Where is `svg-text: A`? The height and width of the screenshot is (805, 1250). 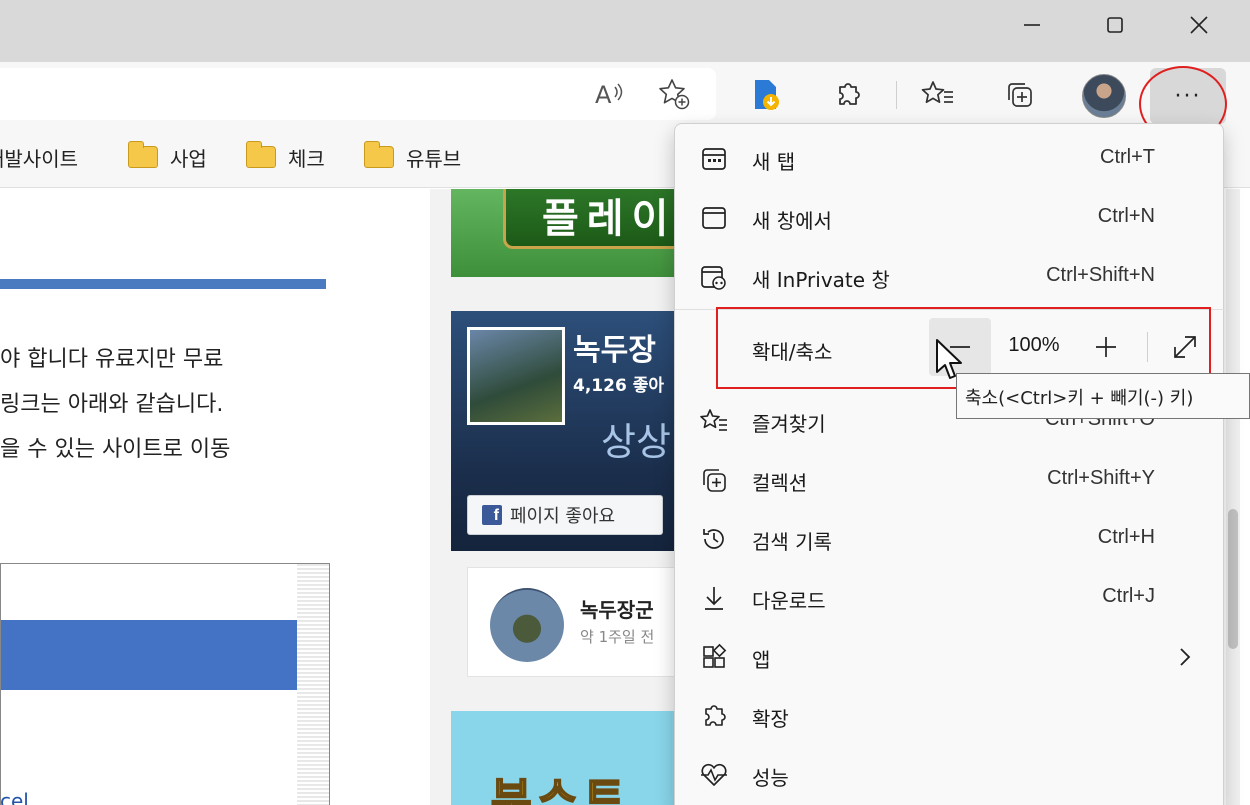 svg-text: A is located at coordinates (603, 95).